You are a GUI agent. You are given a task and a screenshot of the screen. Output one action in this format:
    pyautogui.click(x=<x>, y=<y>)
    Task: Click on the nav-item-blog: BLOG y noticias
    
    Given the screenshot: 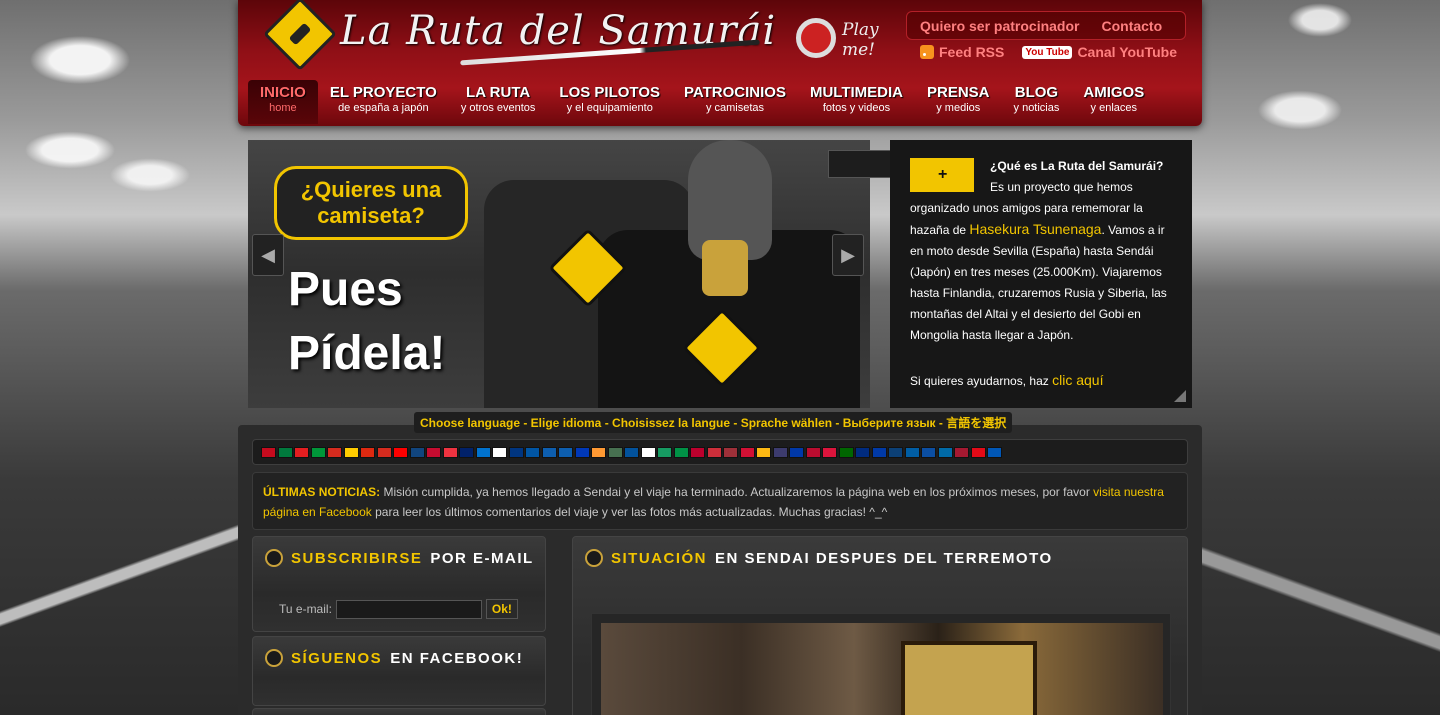 What is the action you would take?
    pyautogui.click(x=1037, y=102)
    